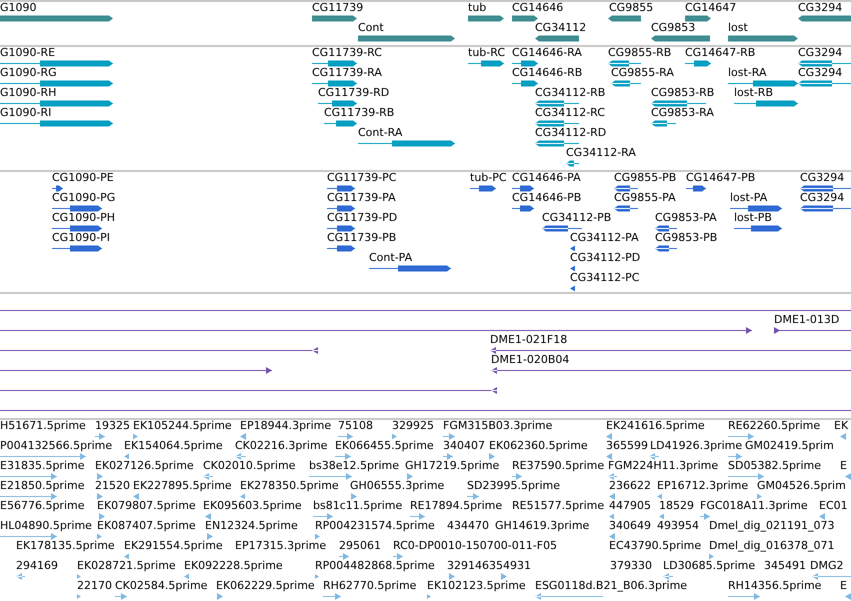  Describe the element at coordinates (605, 277) in the screenshot. I see `feature-label: CG34112-PC` at that location.